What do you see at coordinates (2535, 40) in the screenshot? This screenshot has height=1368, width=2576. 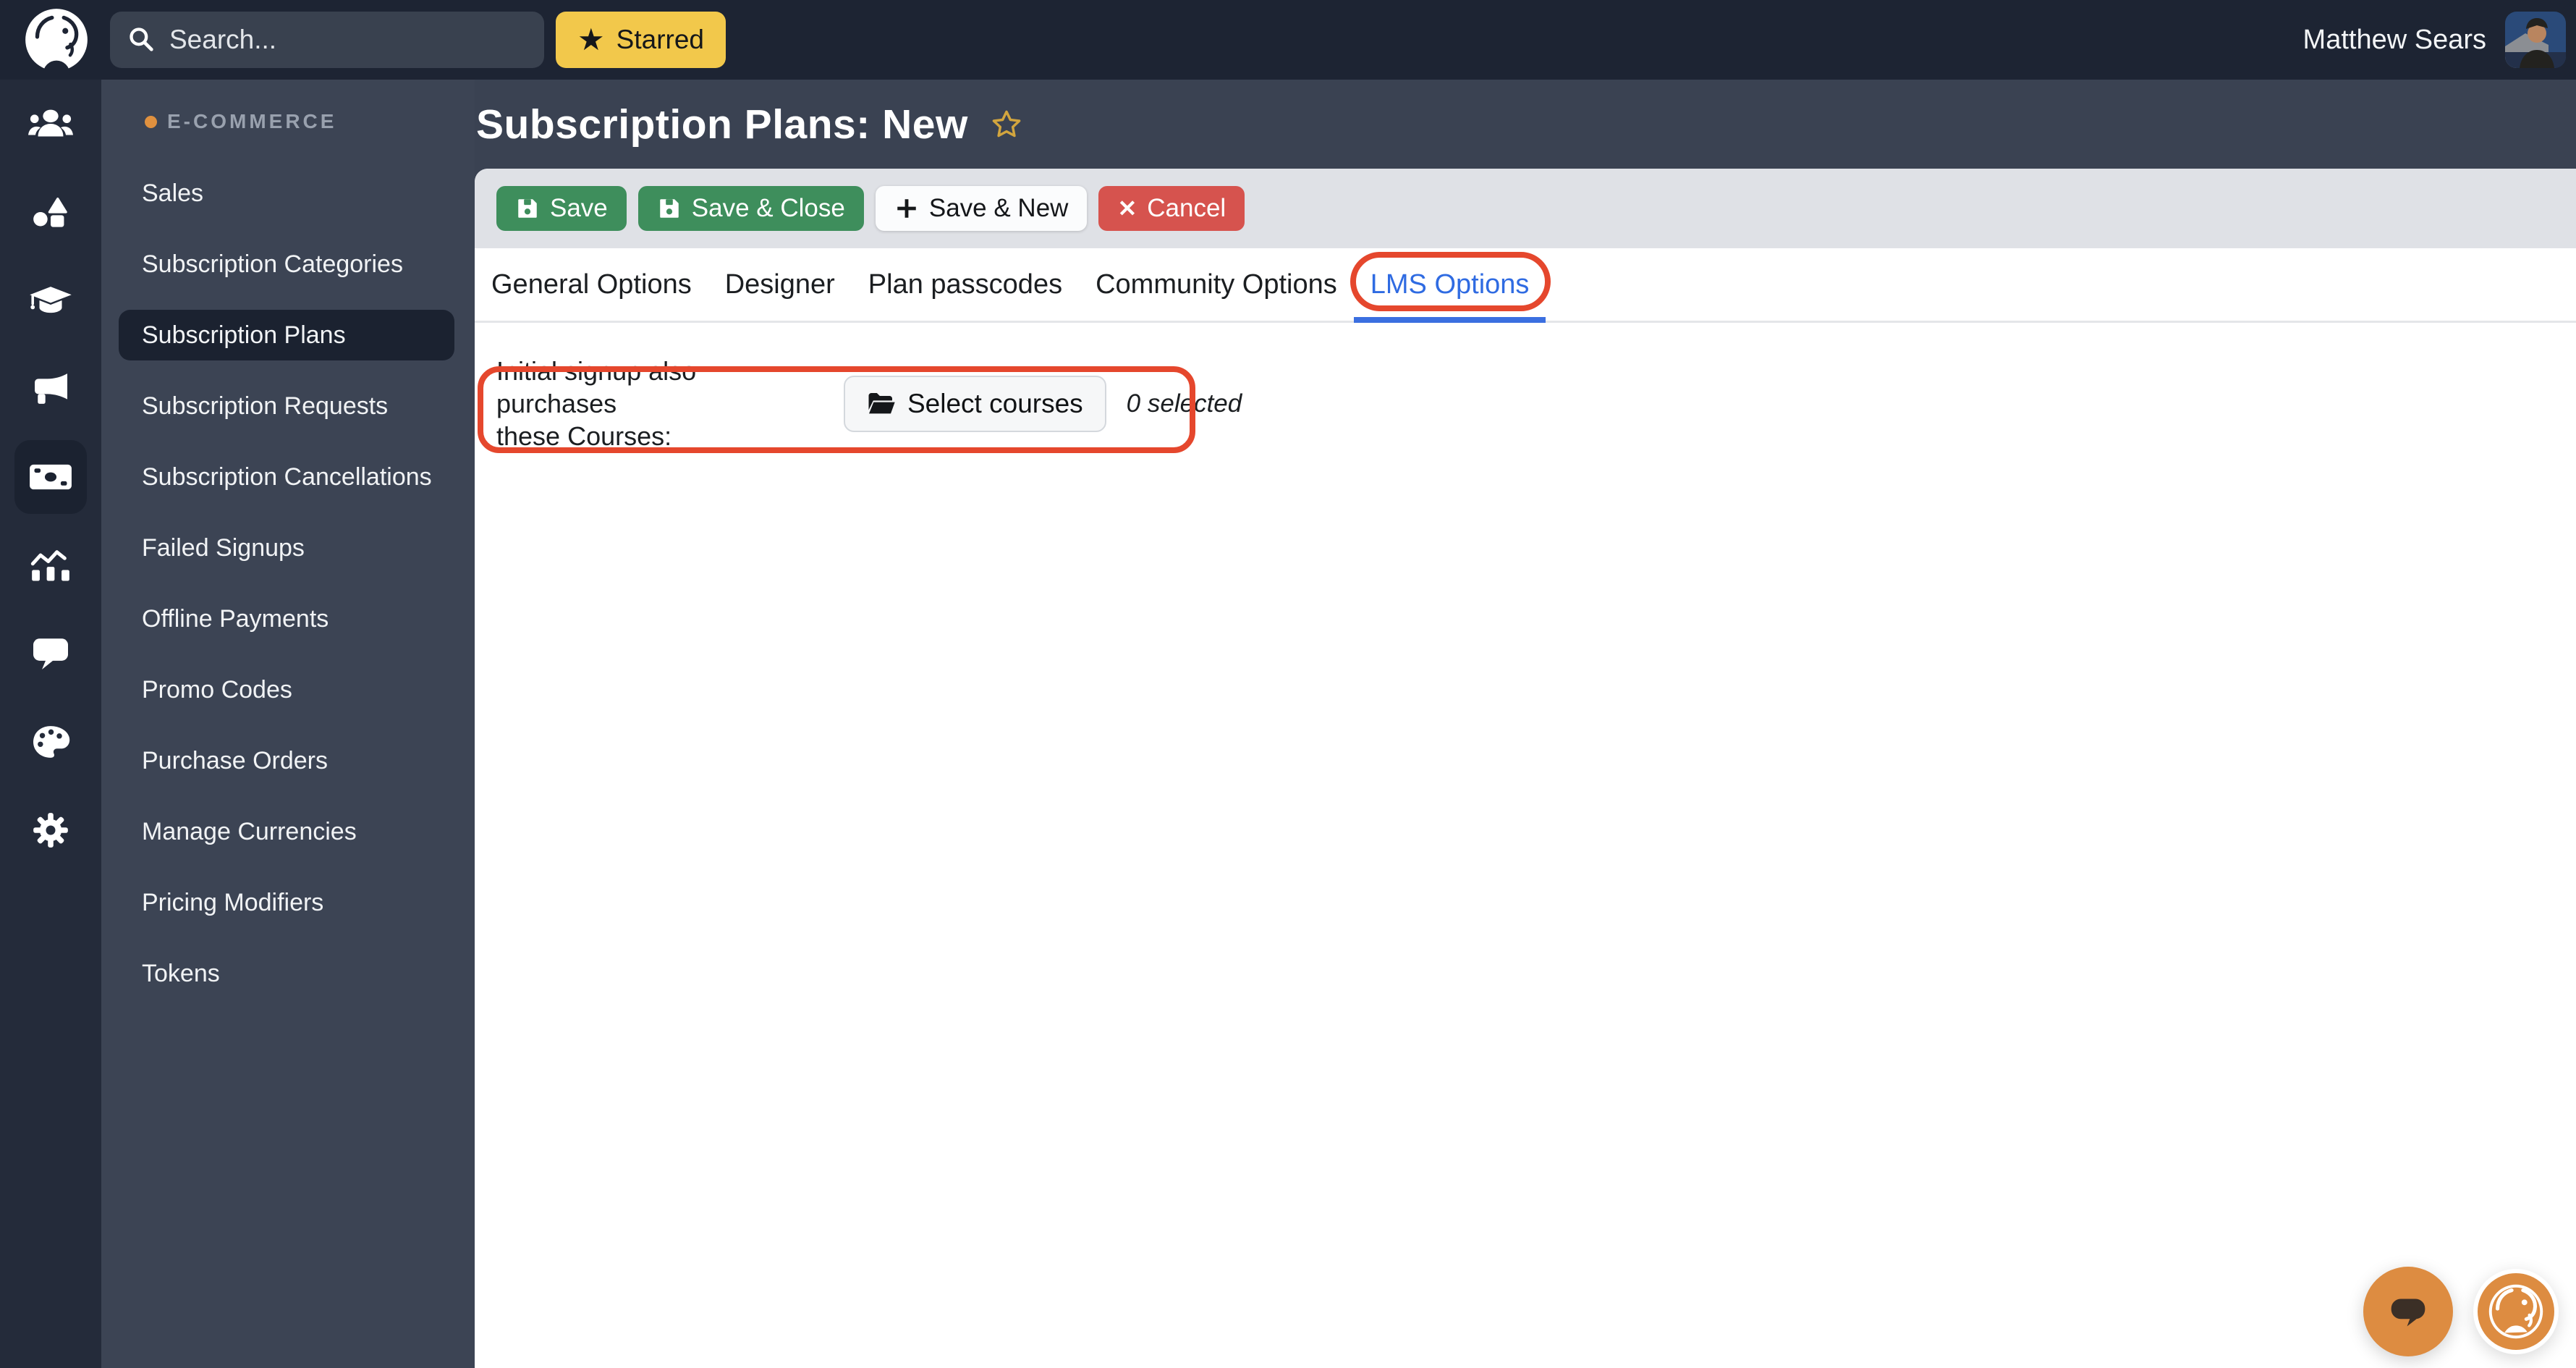 I see `avatar` at bounding box center [2535, 40].